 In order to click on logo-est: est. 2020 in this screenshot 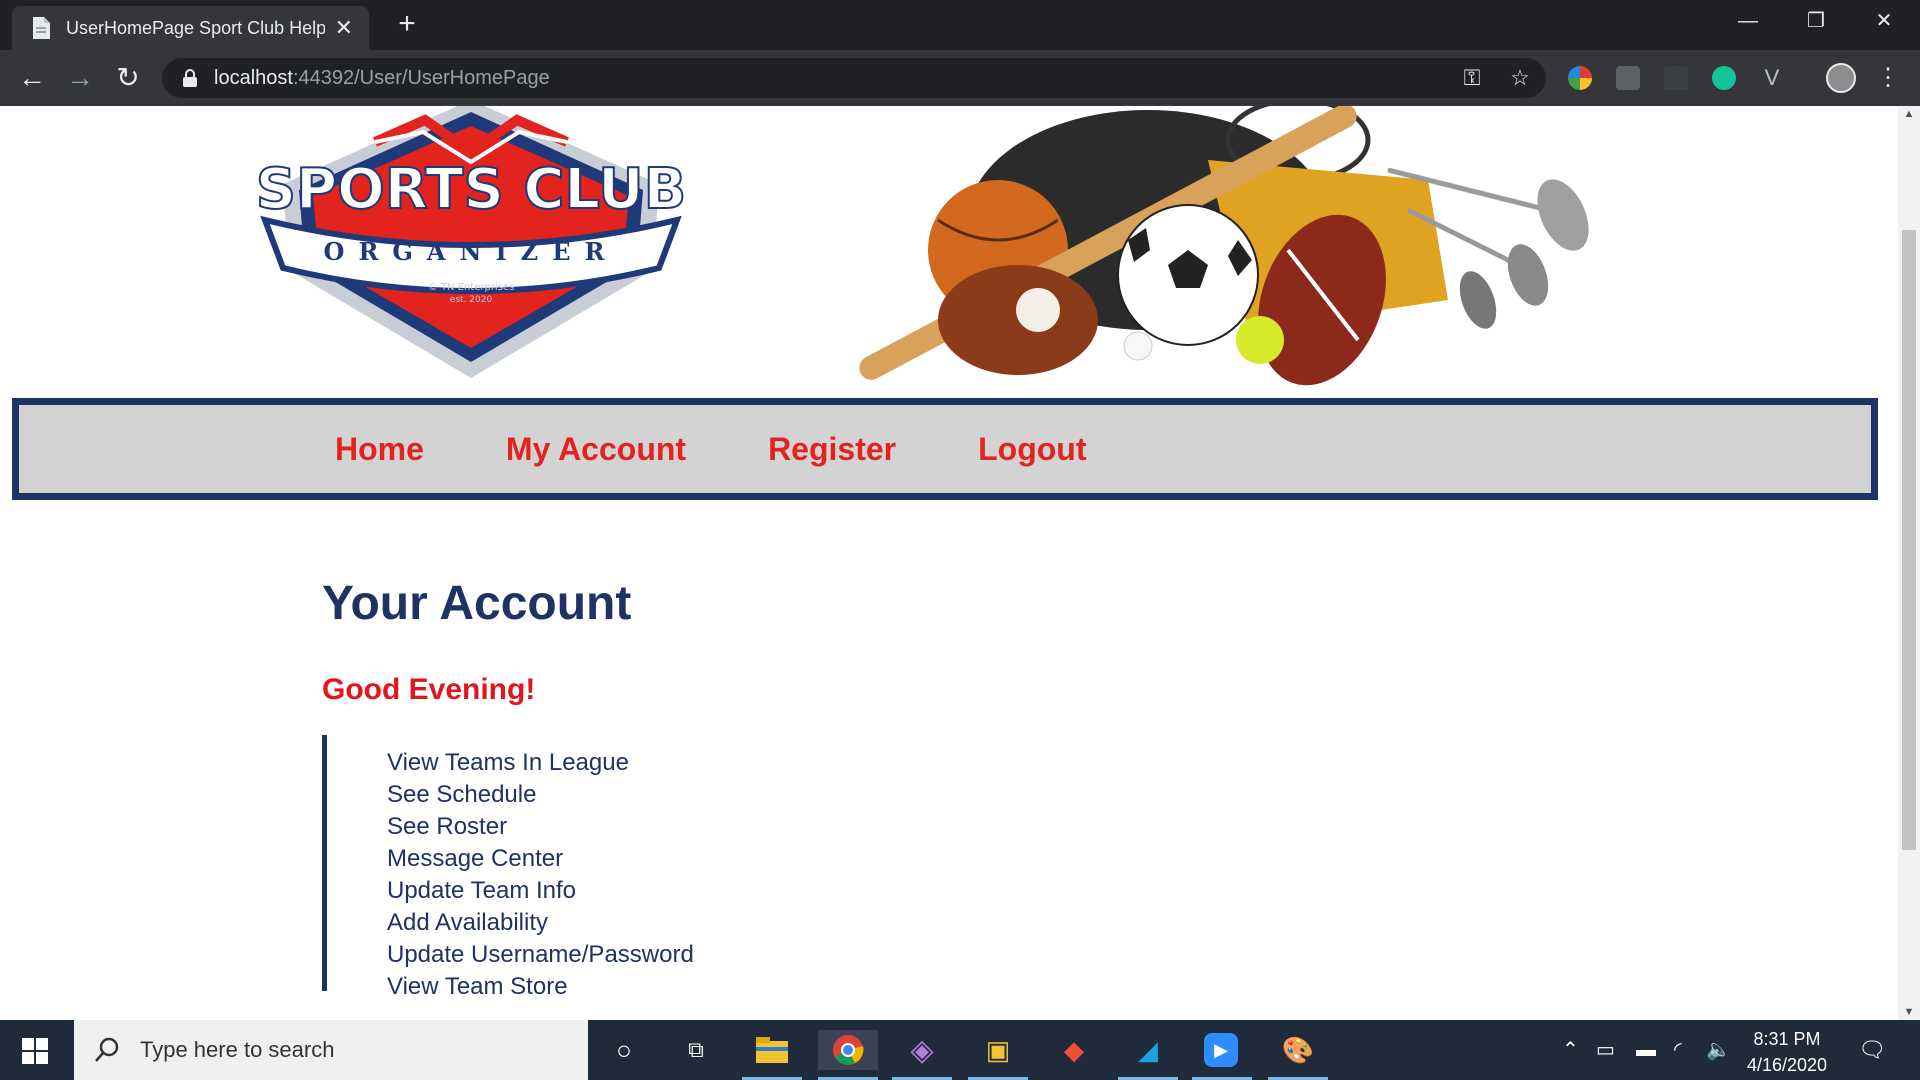, I will do `click(471, 300)`.